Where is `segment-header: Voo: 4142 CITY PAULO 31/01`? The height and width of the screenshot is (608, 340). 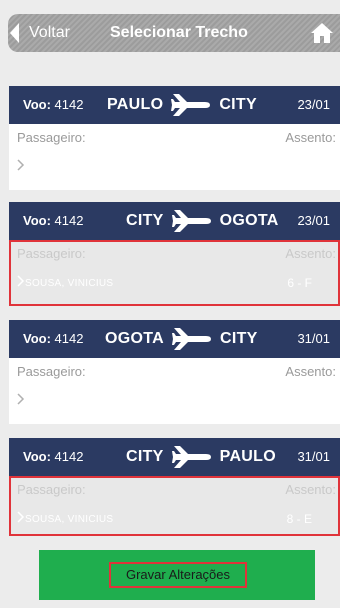 segment-header: Voo: 4142 CITY PAULO 31/01 is located at coordinates (174, 457).